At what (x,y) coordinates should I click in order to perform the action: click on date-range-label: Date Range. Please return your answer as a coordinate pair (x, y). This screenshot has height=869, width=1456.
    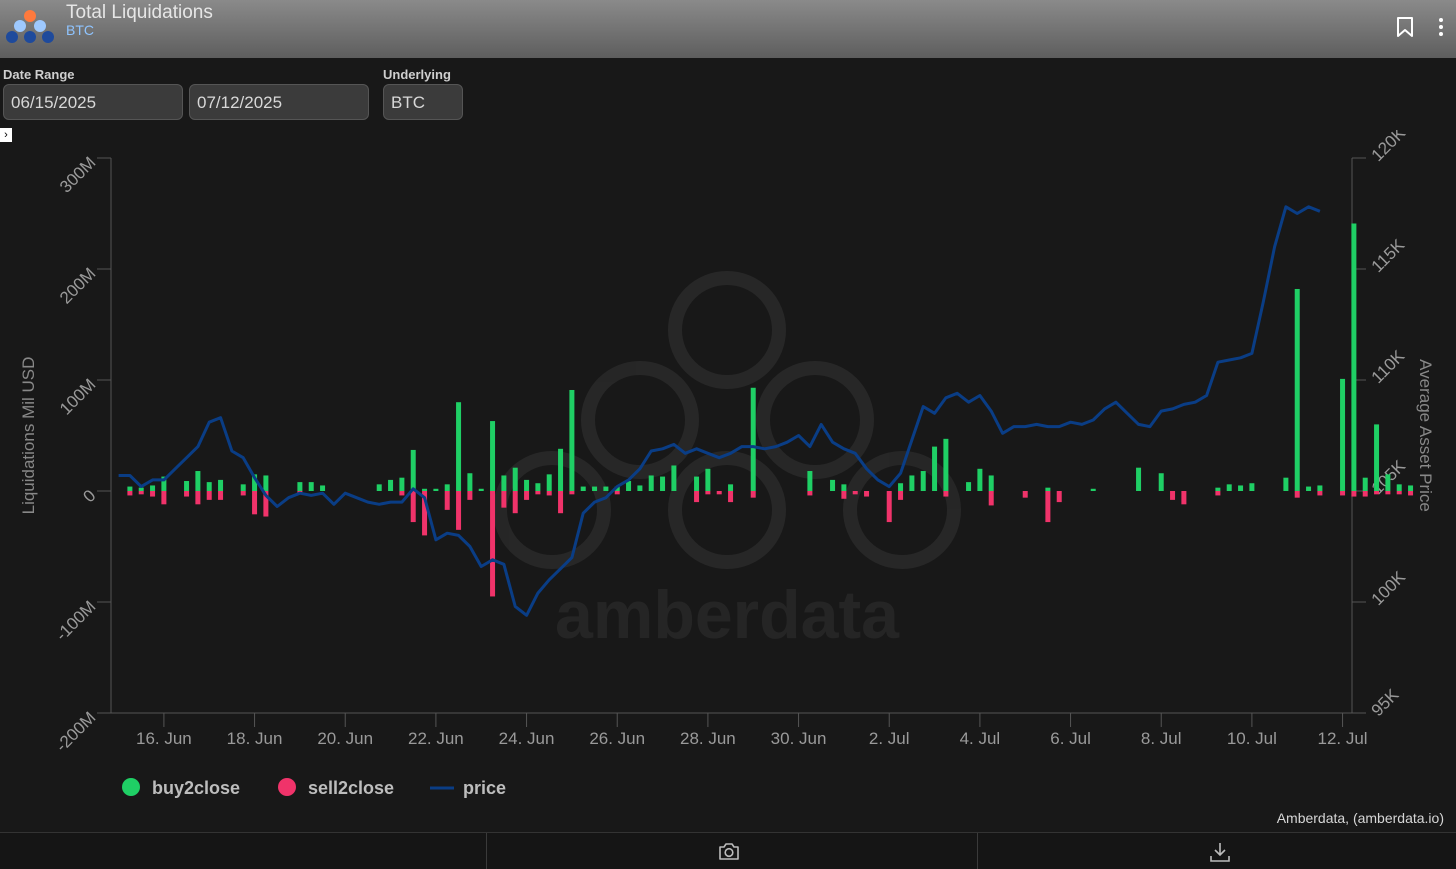
    Looking at the image, I should click on (39, 74).